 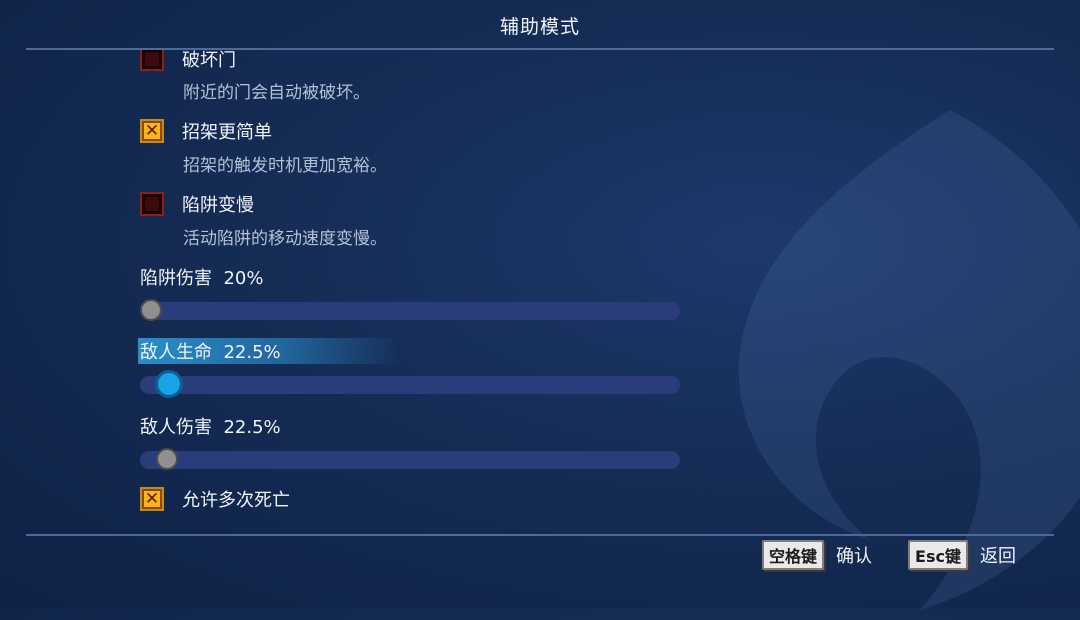 What do you see at coordinates (276, 93) in the screenshot?
I see `option-description: 附近的门会自动被破坏。` at bounding box center [276, 93].